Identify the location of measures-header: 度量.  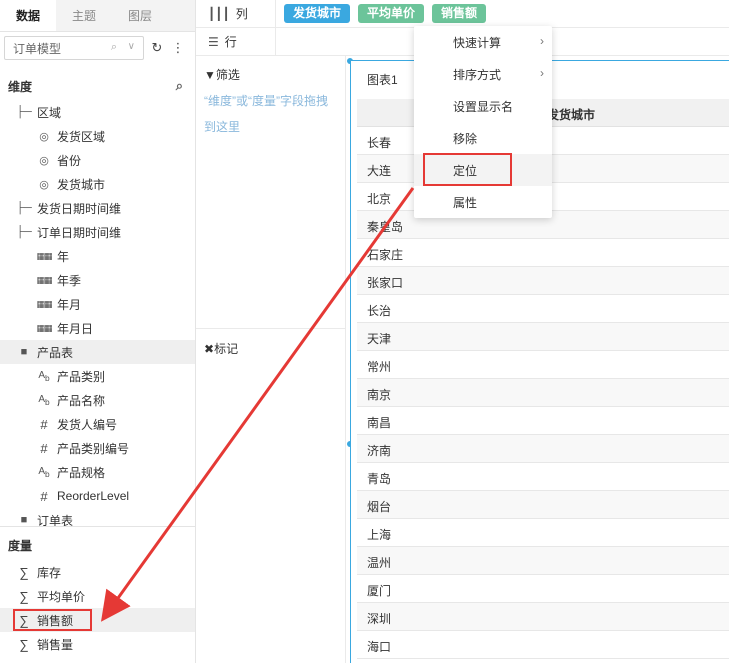
(97, 545).